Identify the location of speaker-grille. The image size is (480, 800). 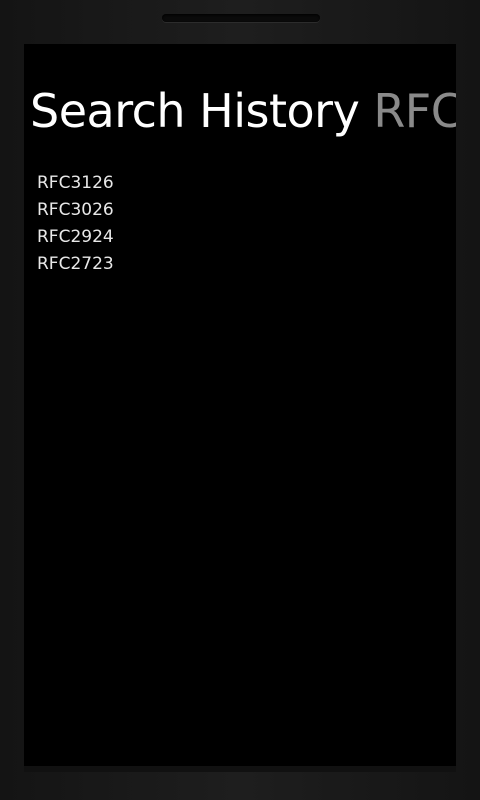
(241, 18).